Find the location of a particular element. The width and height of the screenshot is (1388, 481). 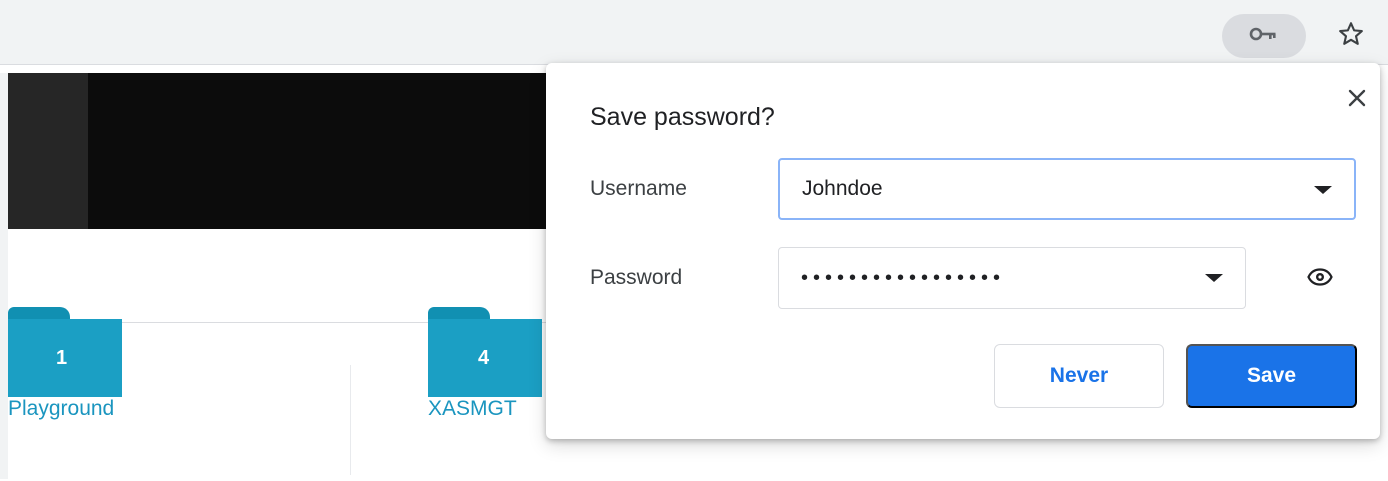

folder-icon: 1 is located at coordinates (65, 358).